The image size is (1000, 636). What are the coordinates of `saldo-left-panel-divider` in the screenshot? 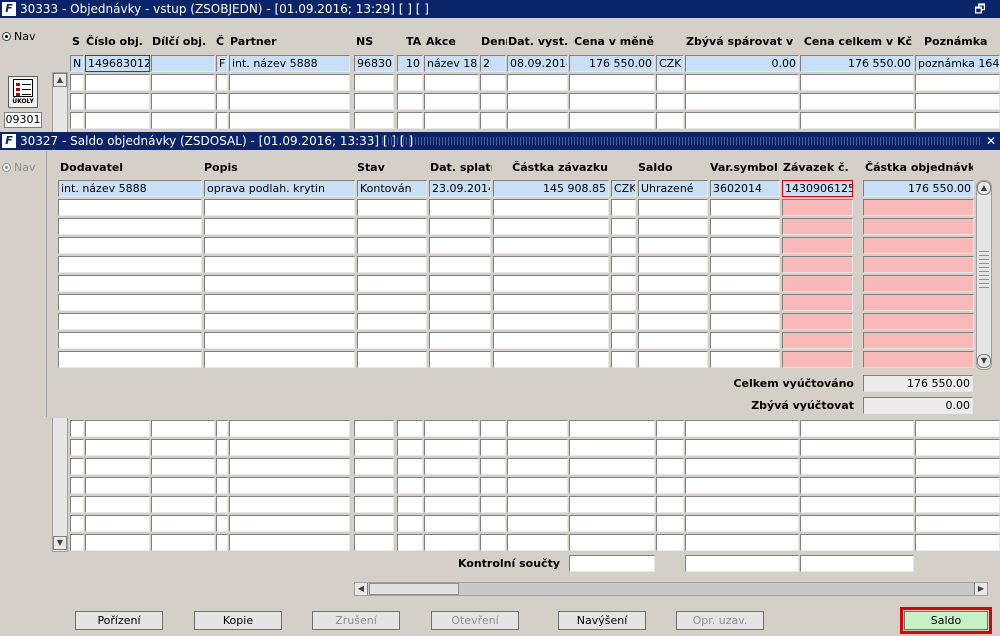 It's located at (46, 284).